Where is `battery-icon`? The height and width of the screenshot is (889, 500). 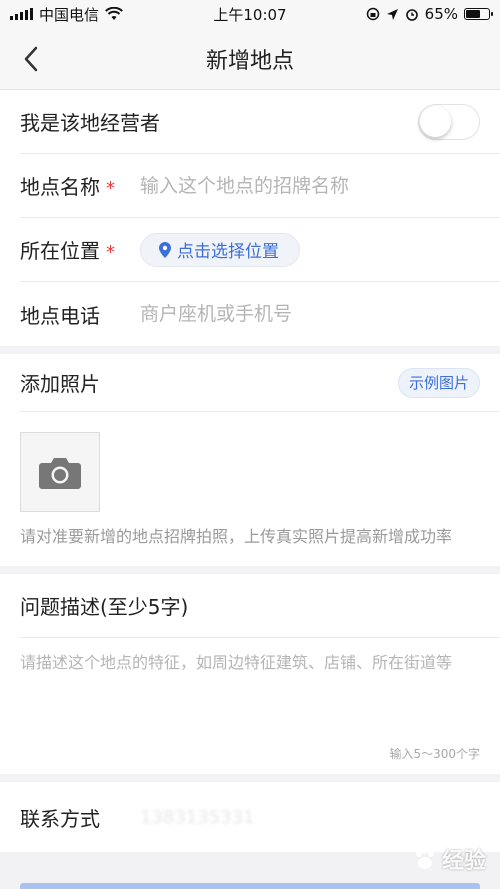
battery-icon is located at coordinates (478, 14).